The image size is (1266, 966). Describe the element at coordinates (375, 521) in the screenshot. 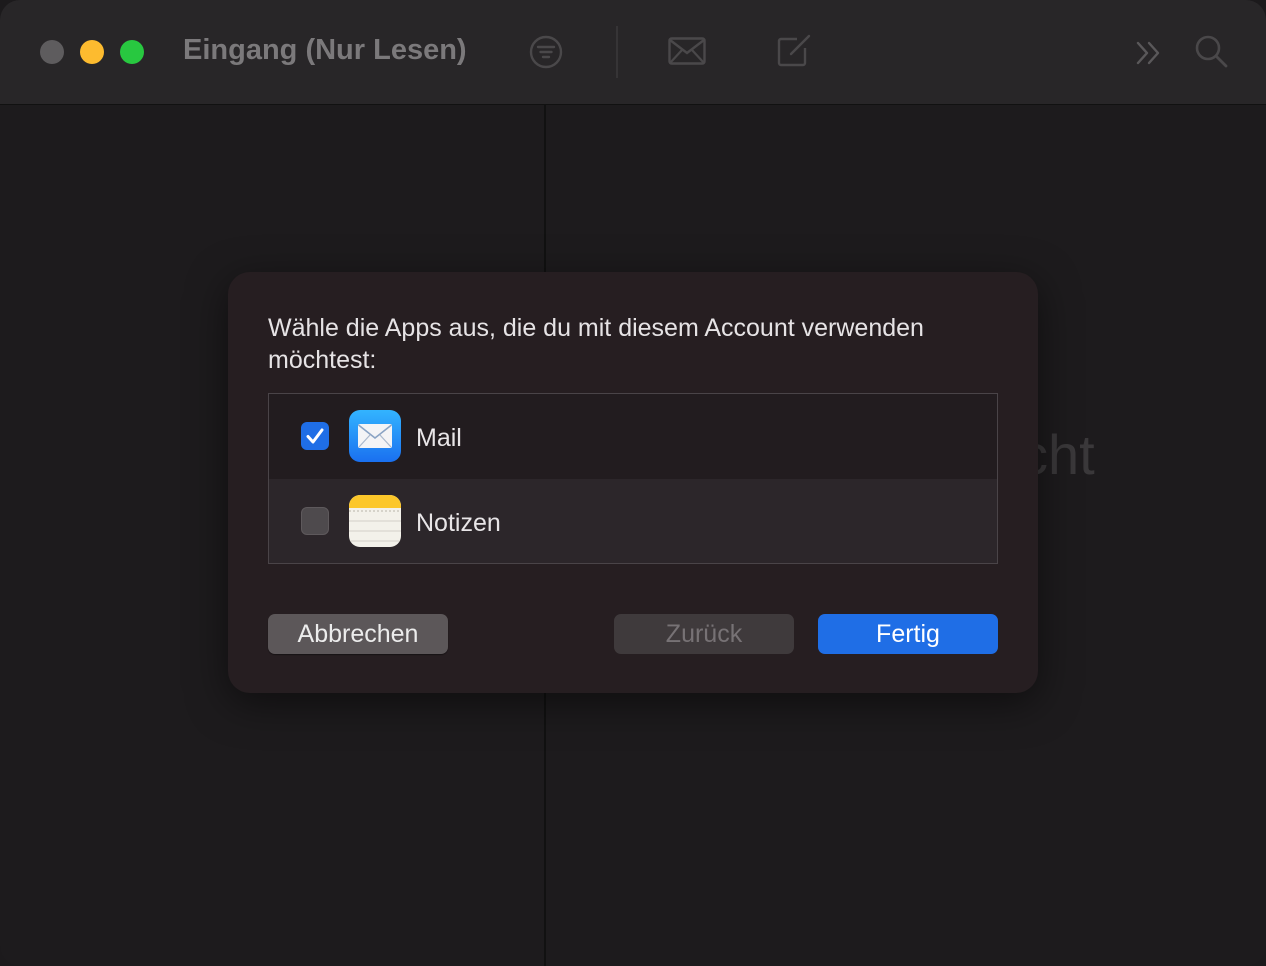

I see `notes-app-icon` at that location.